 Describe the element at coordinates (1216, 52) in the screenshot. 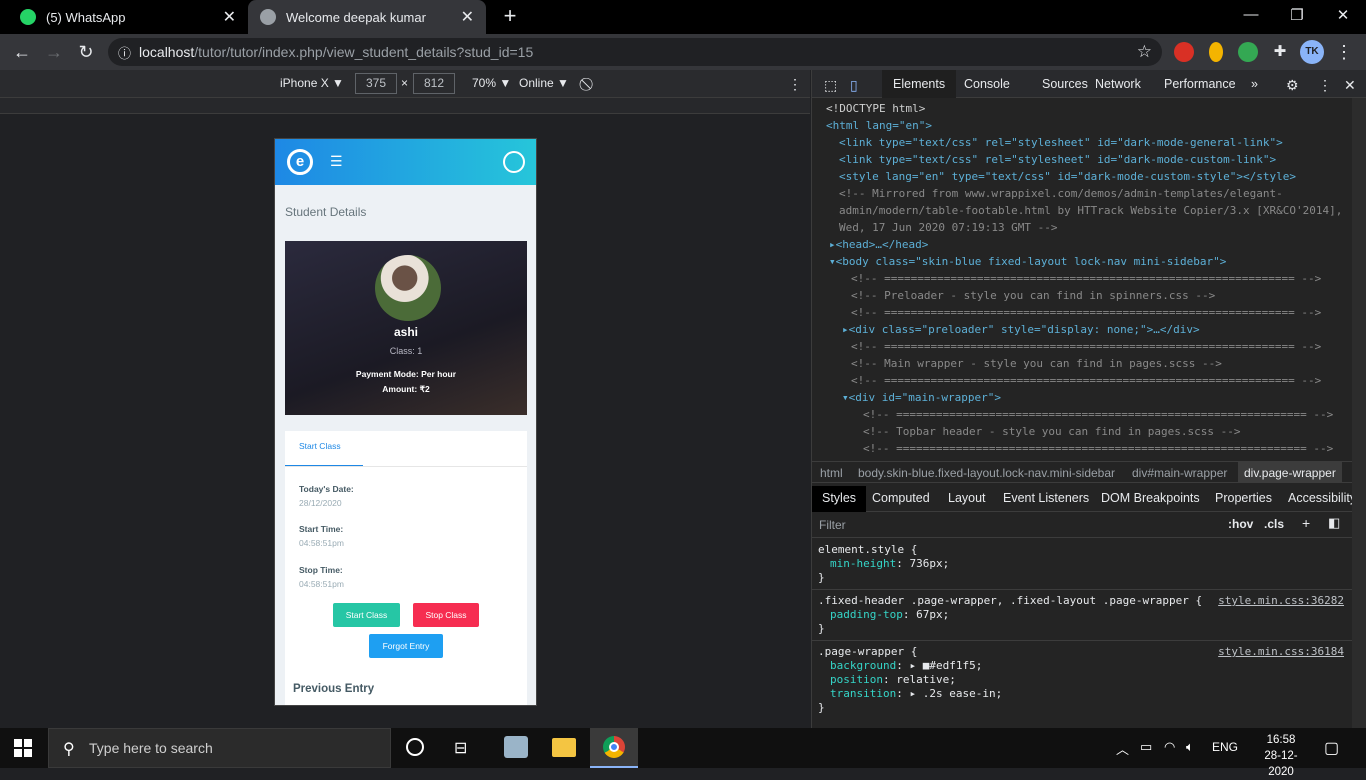

I see `extension-icon` at that location.